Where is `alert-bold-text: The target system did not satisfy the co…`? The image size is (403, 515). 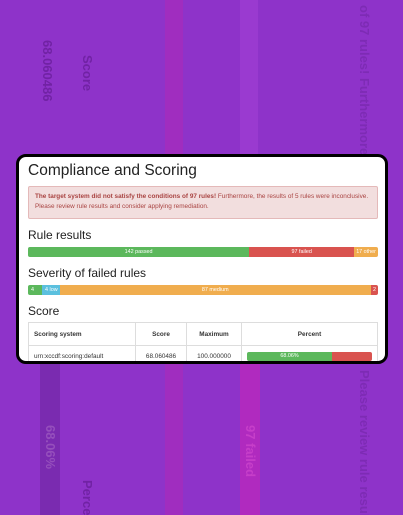
alert-bold-text: The target system did not satisfy the co… is located at coordinates (126, 196).